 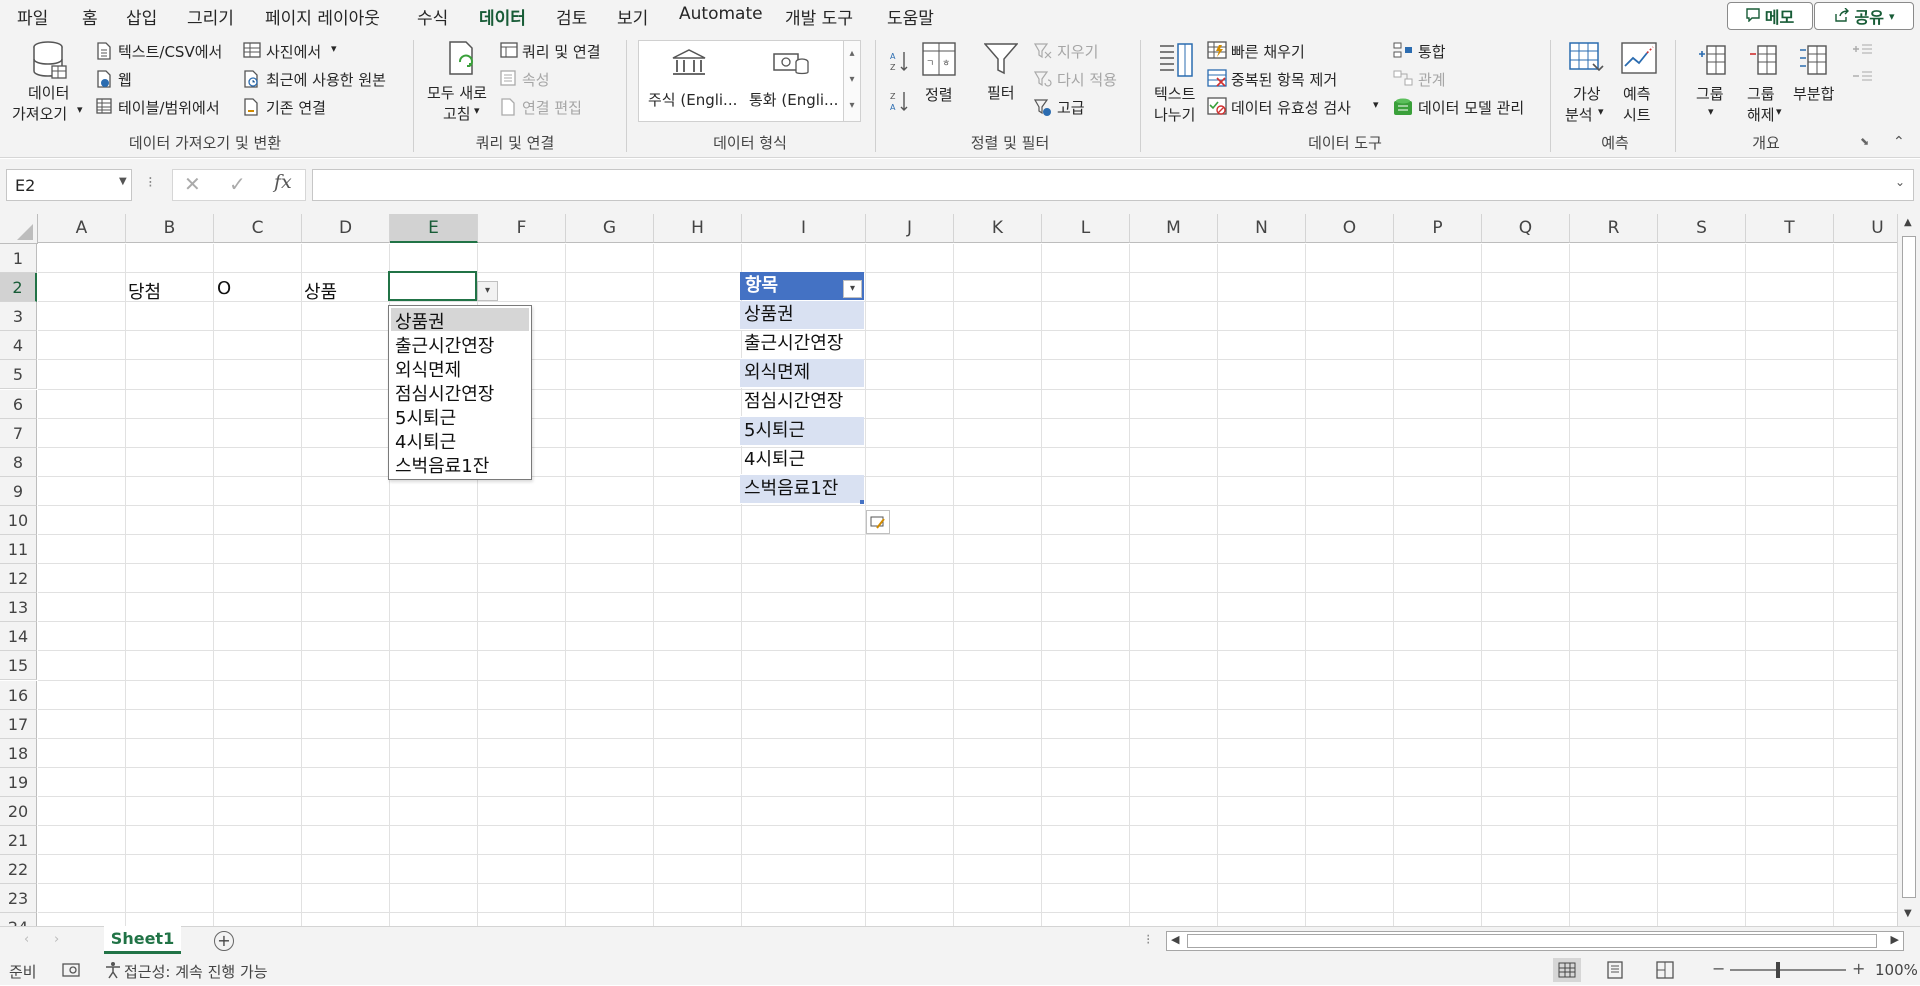 I want to click on refresh-all-label-2: 고침, so click(x=457, y=113).